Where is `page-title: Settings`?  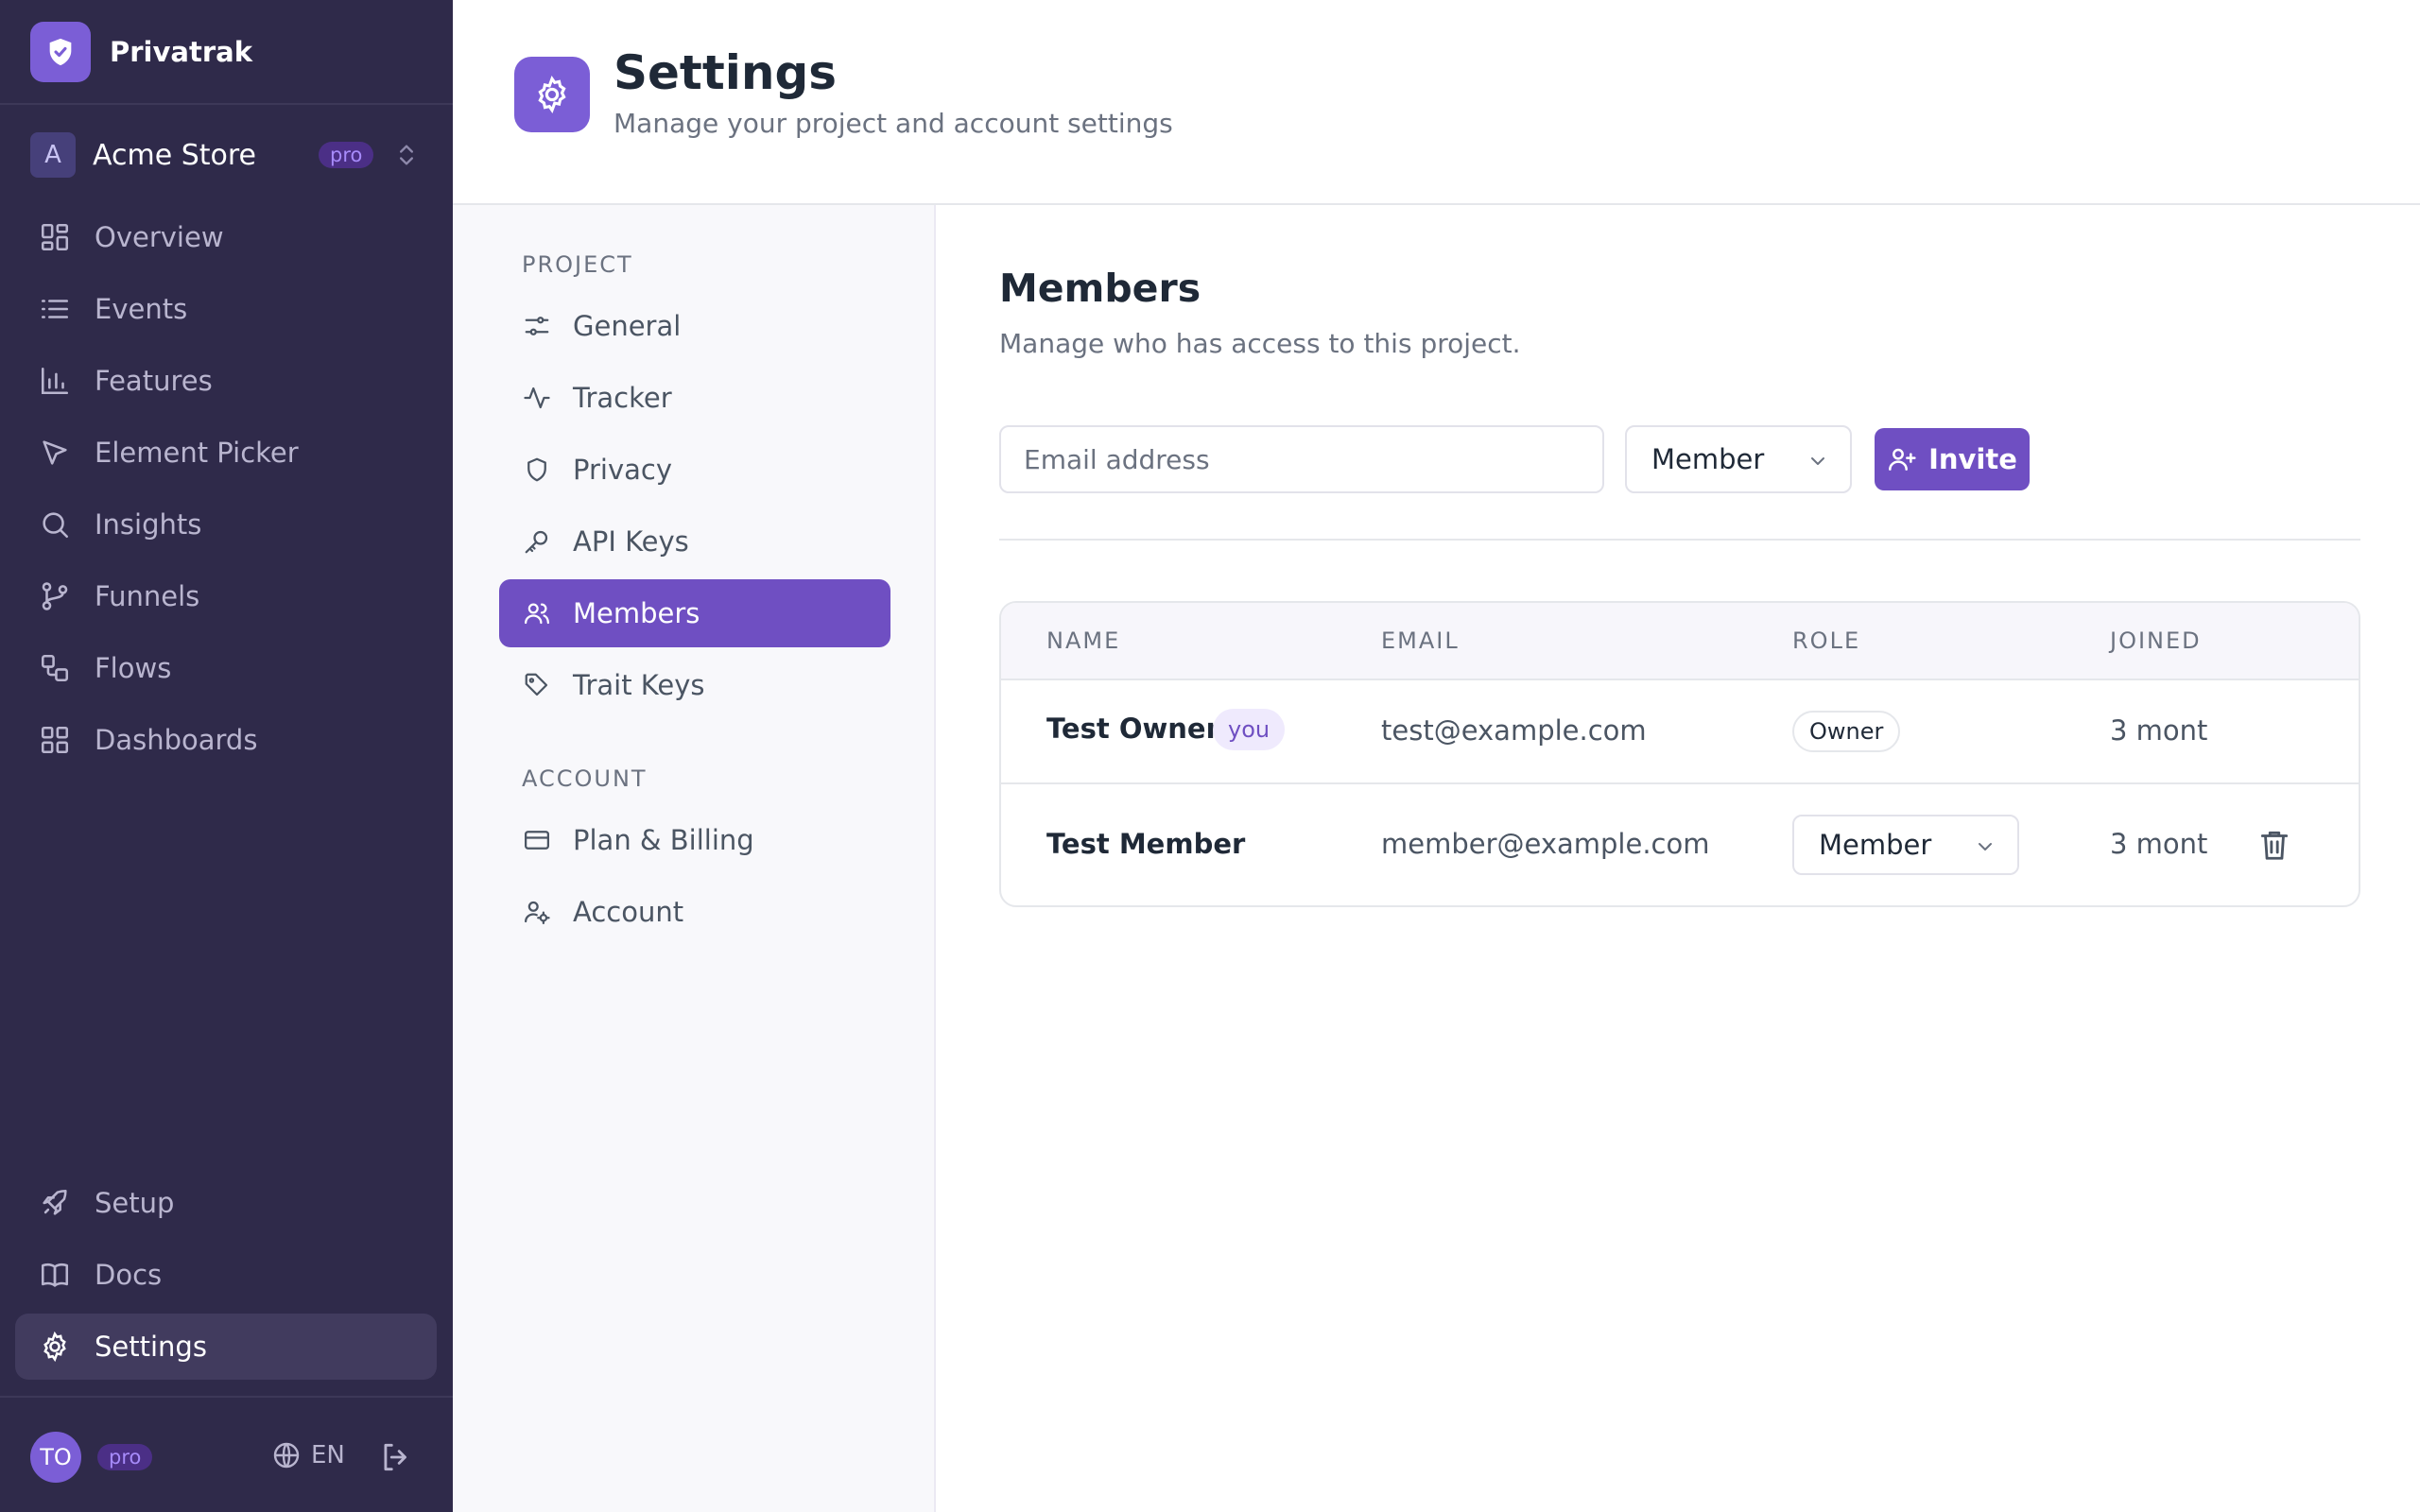
page-title: Settings is located at coordinates (726, 72).